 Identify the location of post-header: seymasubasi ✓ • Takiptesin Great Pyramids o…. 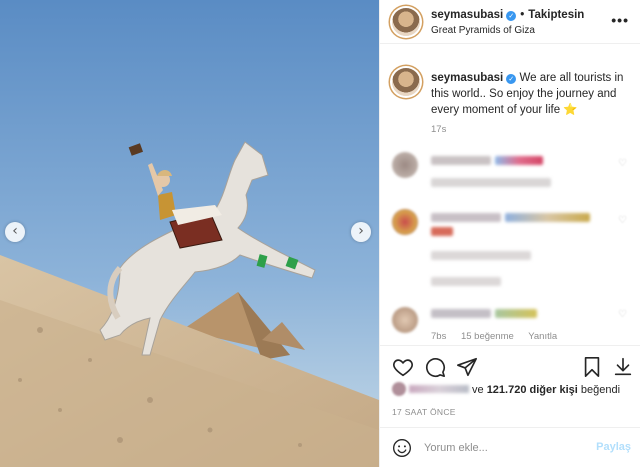
(510, 22).